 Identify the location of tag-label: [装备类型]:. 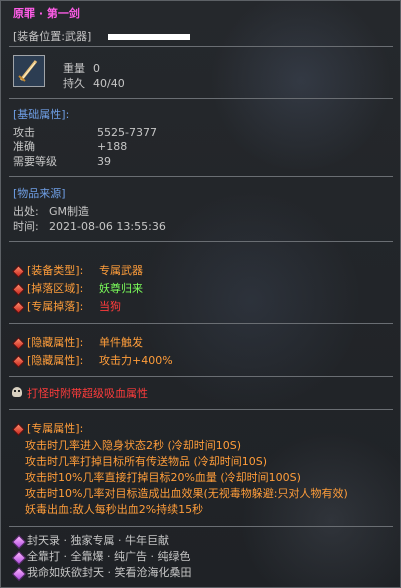
(55, 270).